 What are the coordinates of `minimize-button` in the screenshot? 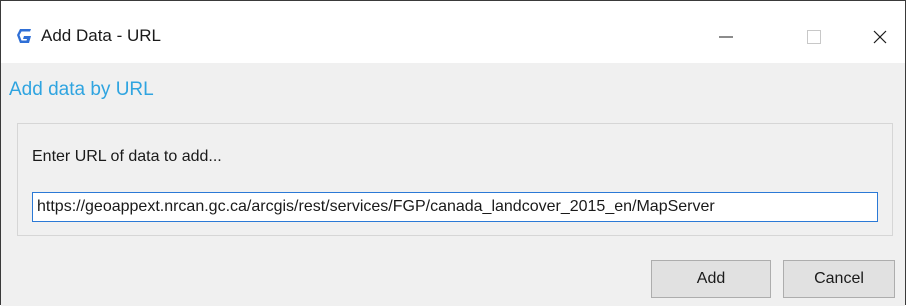 It's located at (726, 37).